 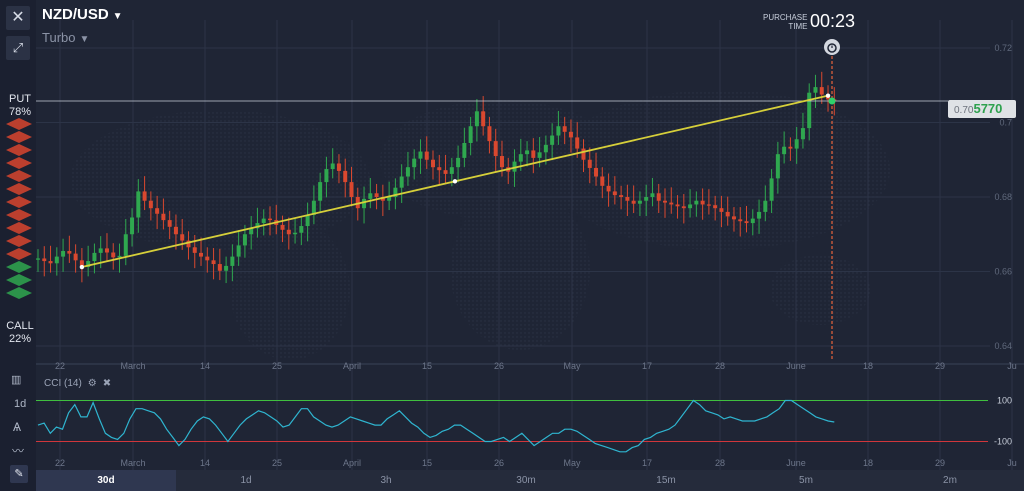 I want to click on timeframe-bar: 30d 1d 3h 30m 15m 5m 2m, so click(x=530, y=480).